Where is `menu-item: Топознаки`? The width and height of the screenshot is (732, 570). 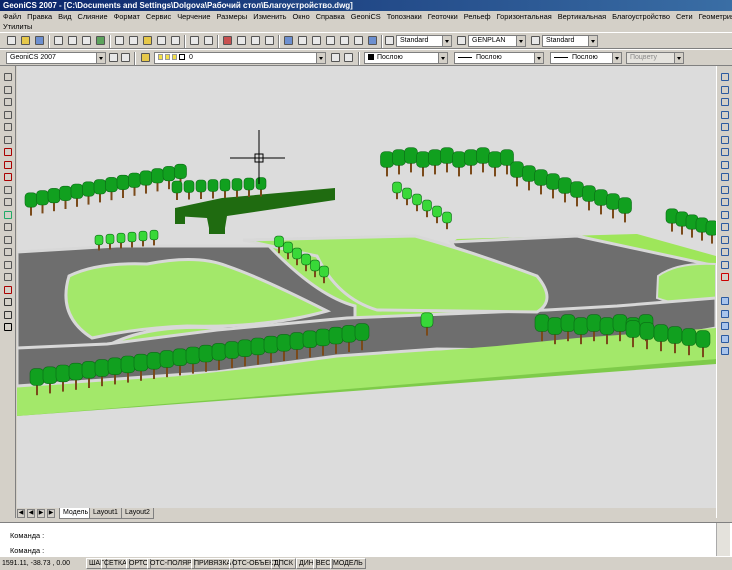 menu-item: Топознаки is located at coordinates (404, 16).